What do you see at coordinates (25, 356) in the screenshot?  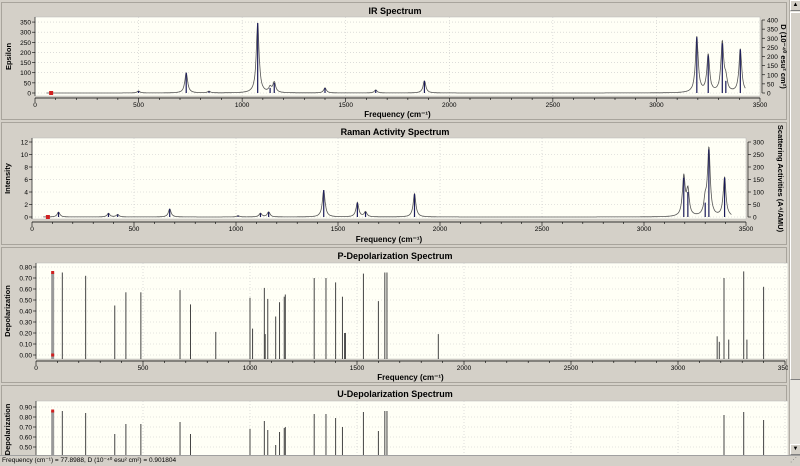 I see `y-tick-label: 0.00` at bounding box center [25, 356].